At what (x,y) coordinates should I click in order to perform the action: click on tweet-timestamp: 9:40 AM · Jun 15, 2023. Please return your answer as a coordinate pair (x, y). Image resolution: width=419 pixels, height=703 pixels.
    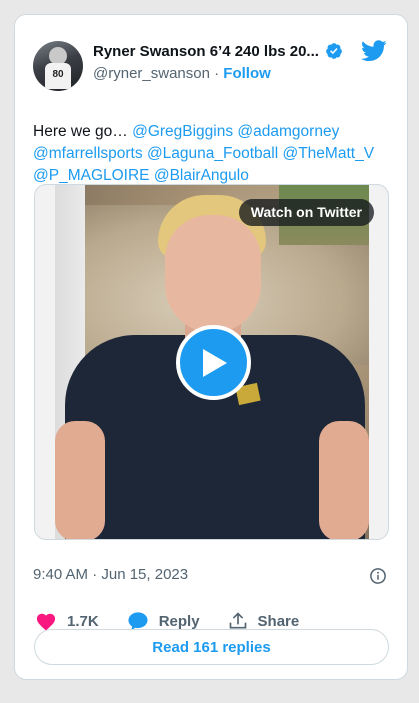
    Looking at the image, I should click on (110, 574).